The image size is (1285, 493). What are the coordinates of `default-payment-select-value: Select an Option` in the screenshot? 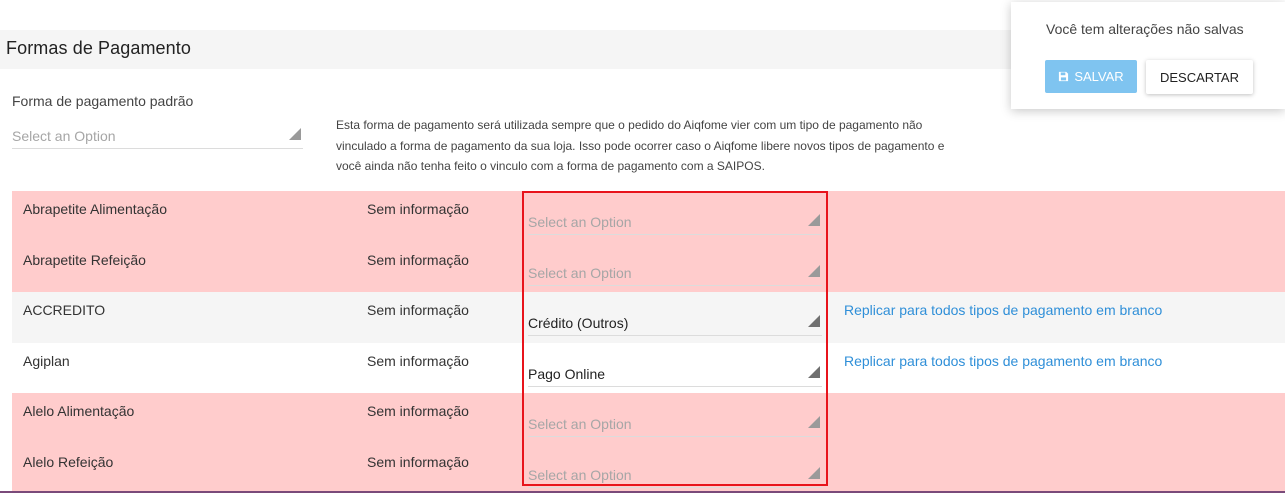 It's located at (64, 136).